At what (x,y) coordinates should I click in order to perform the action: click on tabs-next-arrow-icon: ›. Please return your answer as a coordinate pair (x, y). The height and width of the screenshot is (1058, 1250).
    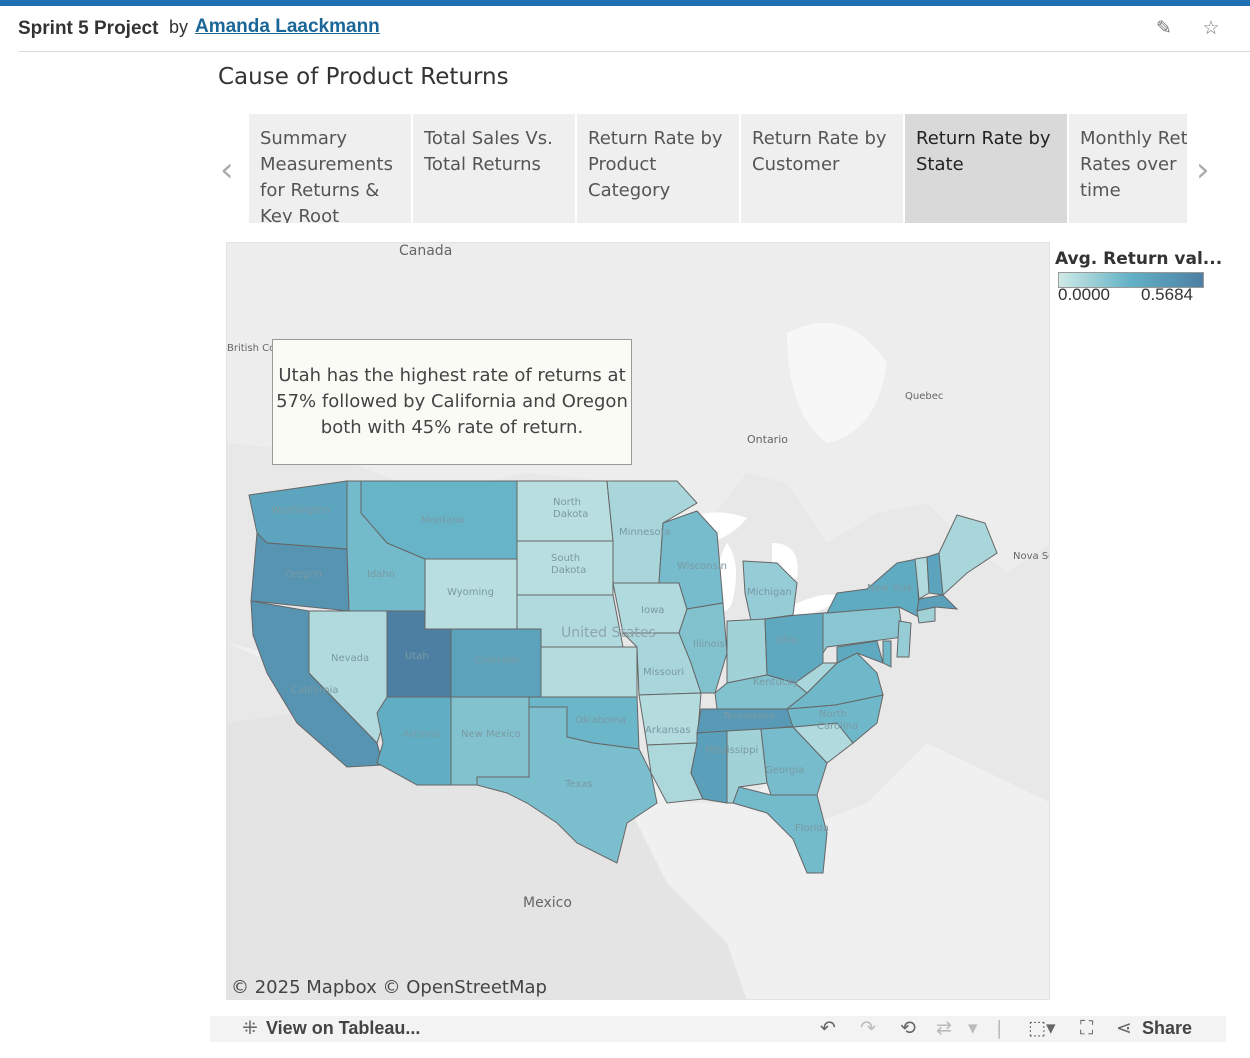
    Looking at the image, I should click on (1203, 170).